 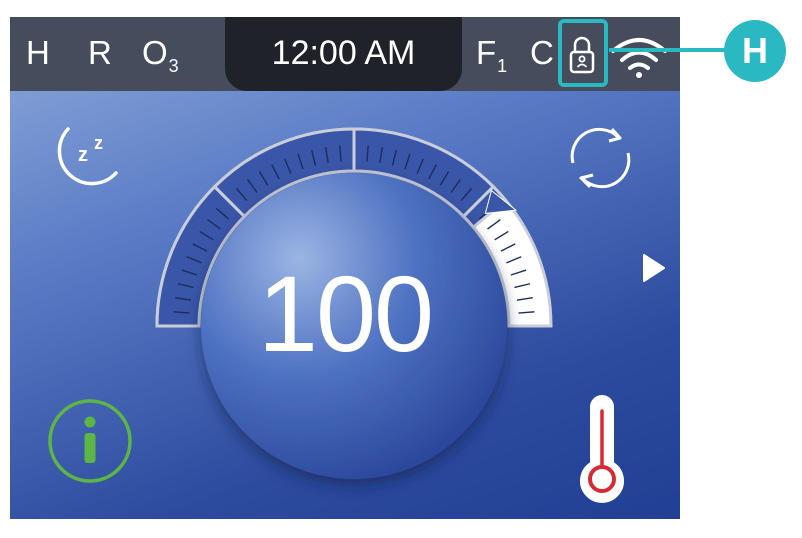 What do you see at coordinates (667, 50) in the screenshot?
I see `callout-line` at bounding box center [667, 50].